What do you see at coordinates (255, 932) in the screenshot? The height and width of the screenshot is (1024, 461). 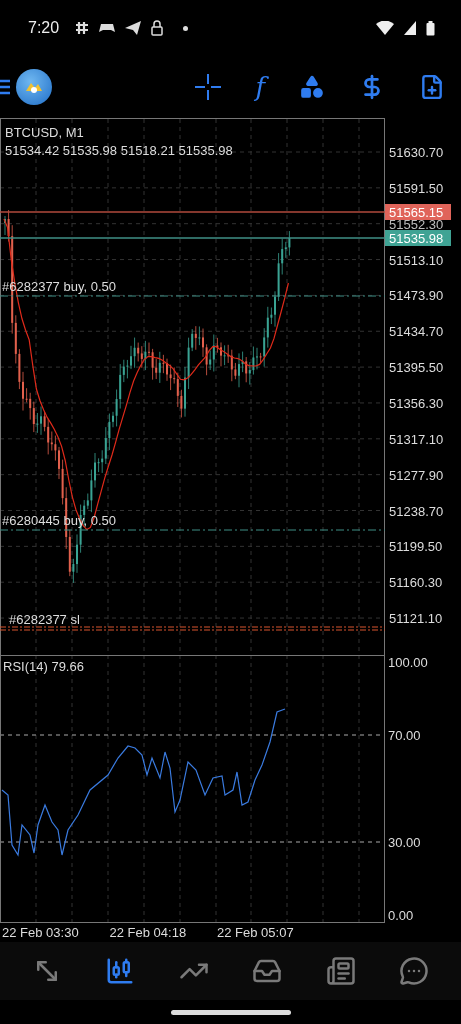 I see `time-label: 22 Feb 05:07` at bounding box center [255, 932].